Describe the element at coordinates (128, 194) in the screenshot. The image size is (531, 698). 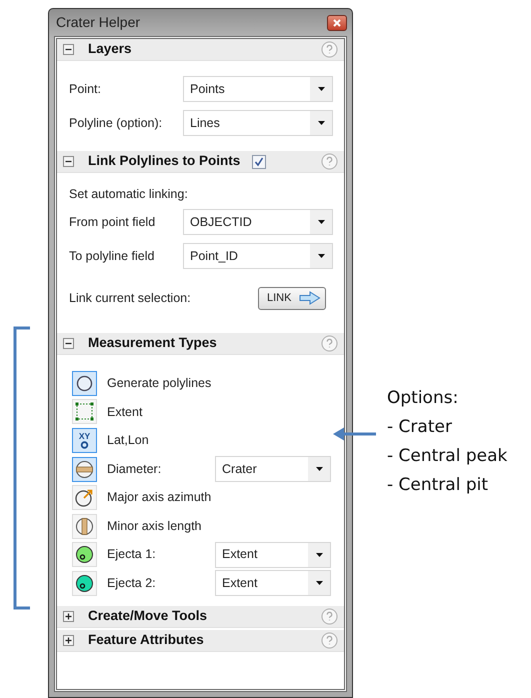
I see `section-text: Set automatic linking:` at that location.